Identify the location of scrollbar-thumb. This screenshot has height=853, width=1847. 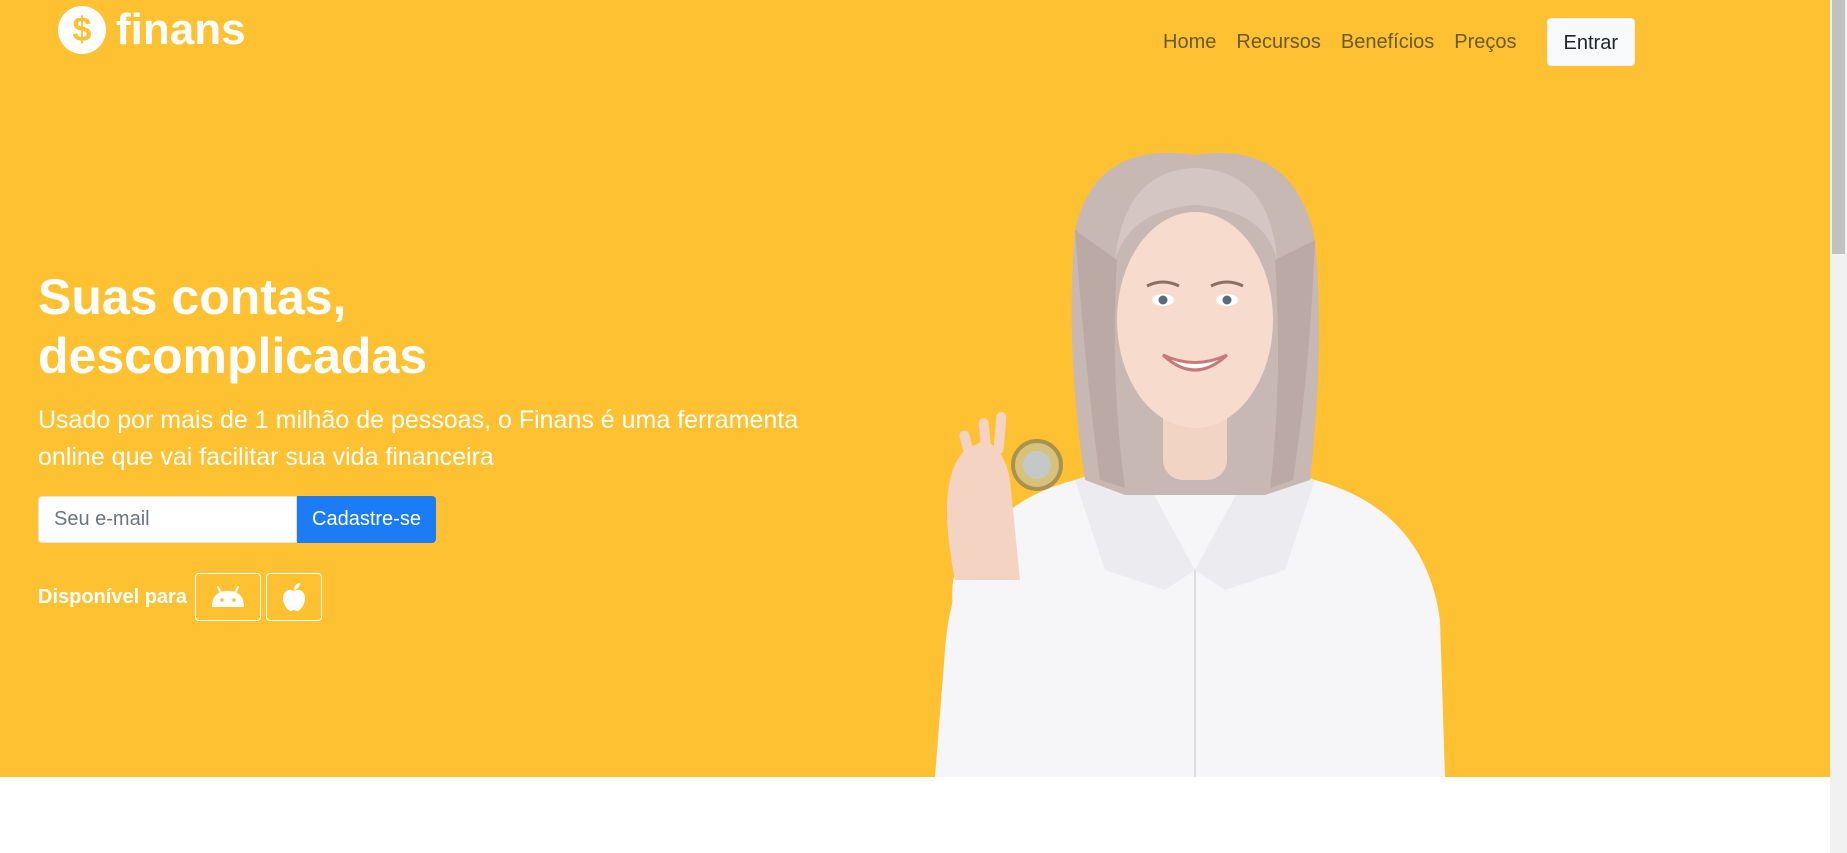
(1838, 127).